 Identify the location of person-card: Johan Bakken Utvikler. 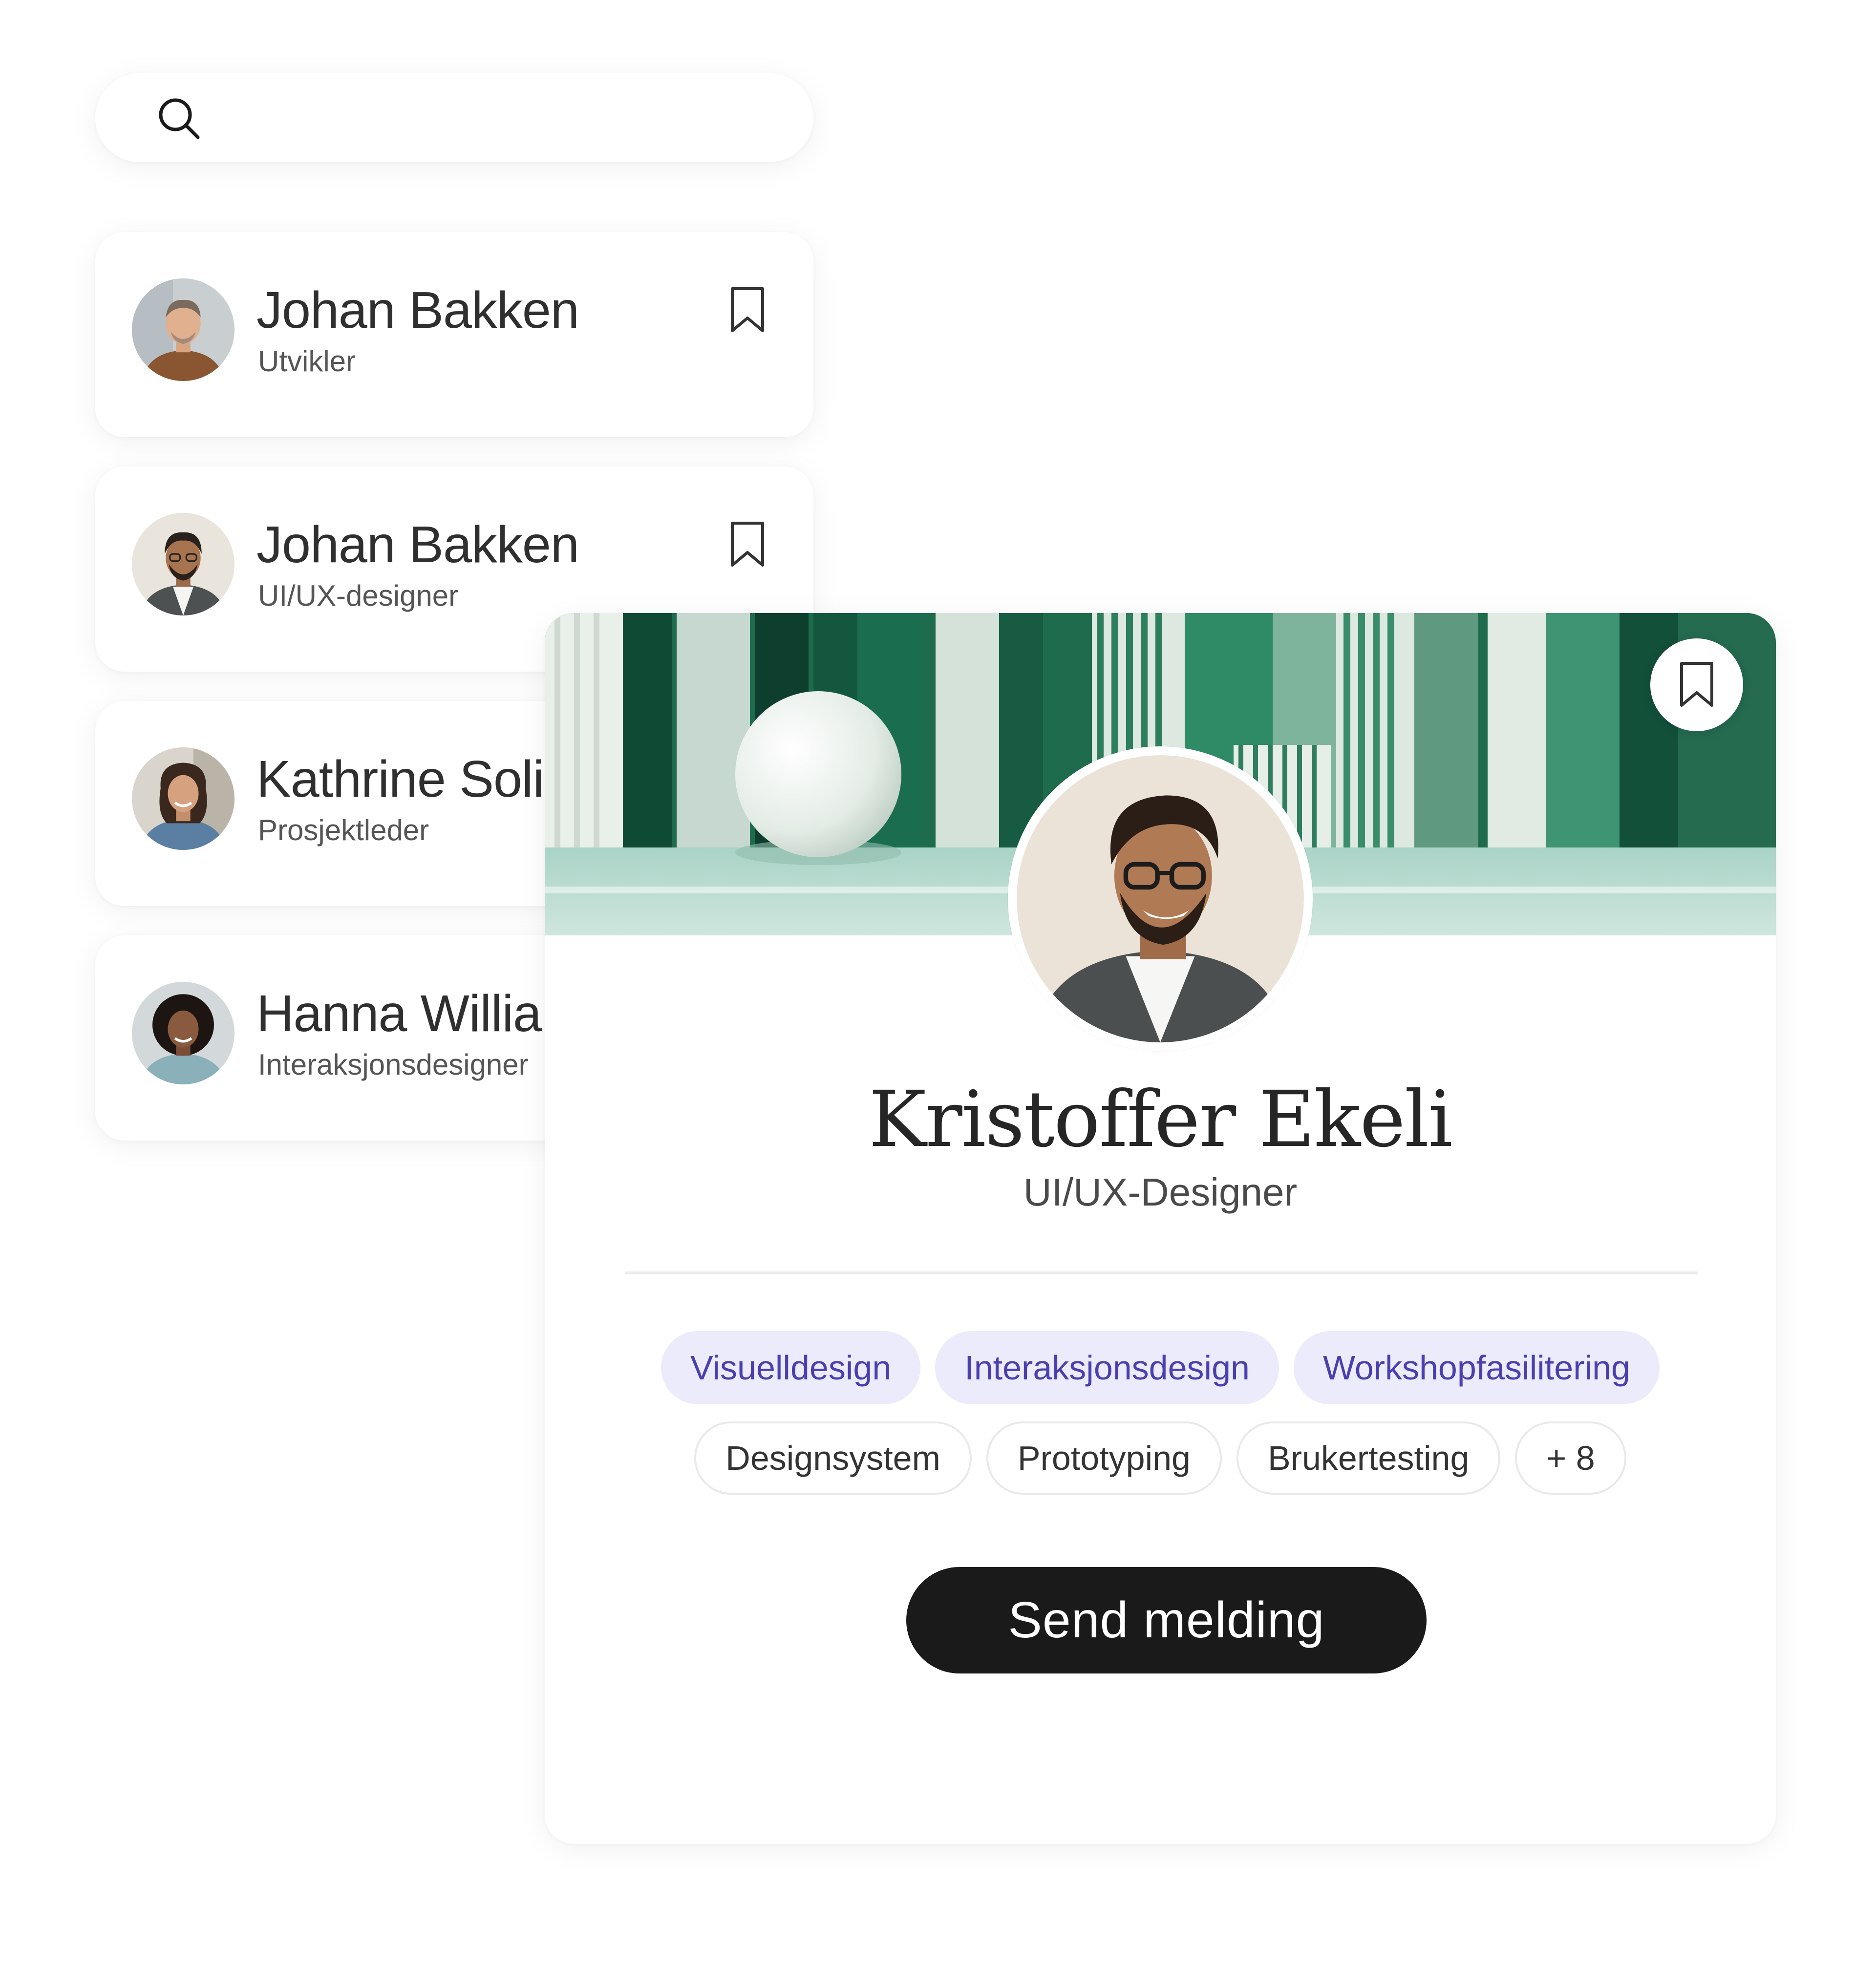
(454, 334).